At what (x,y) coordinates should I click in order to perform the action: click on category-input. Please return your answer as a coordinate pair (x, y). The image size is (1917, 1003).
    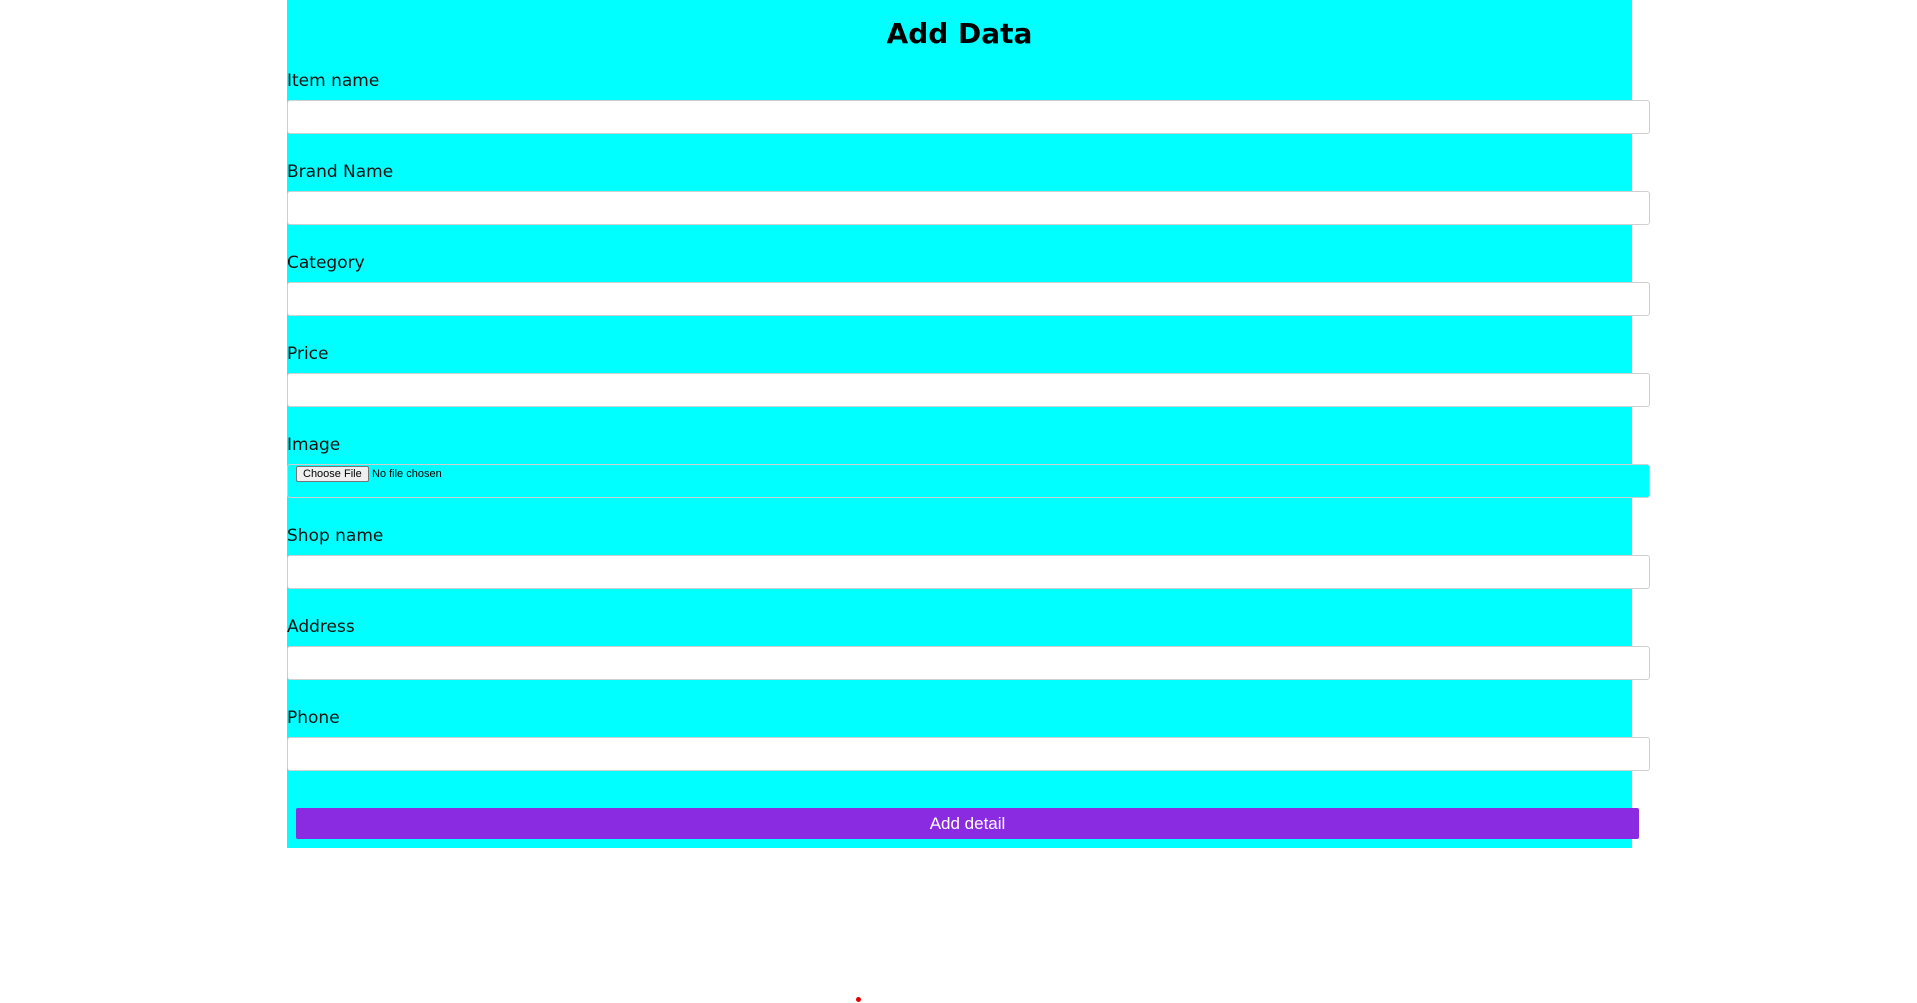
    Looking at the image, I should click on (968, 299).